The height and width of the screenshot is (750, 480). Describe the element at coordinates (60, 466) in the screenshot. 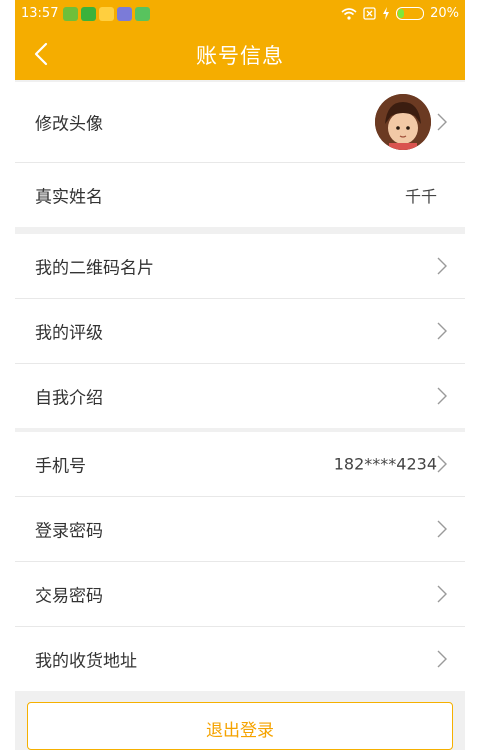

I see `row-label: 手机号` at that location.